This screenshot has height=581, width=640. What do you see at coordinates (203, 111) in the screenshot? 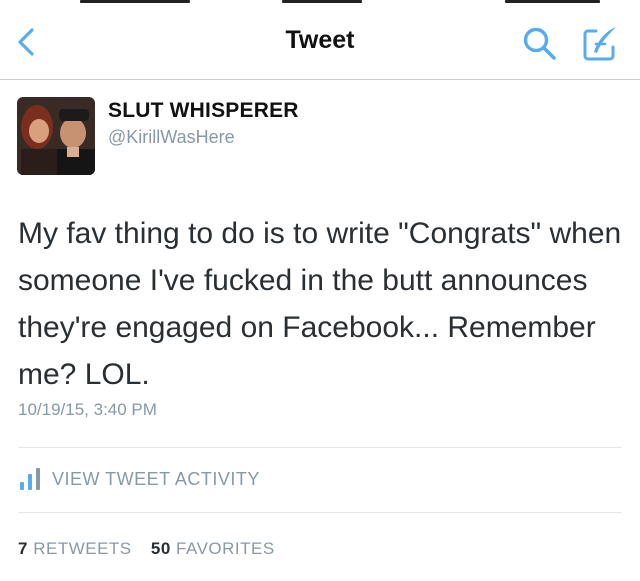
I see `display-name: SLUT WHISPERER` at bounding box center [203, 111].